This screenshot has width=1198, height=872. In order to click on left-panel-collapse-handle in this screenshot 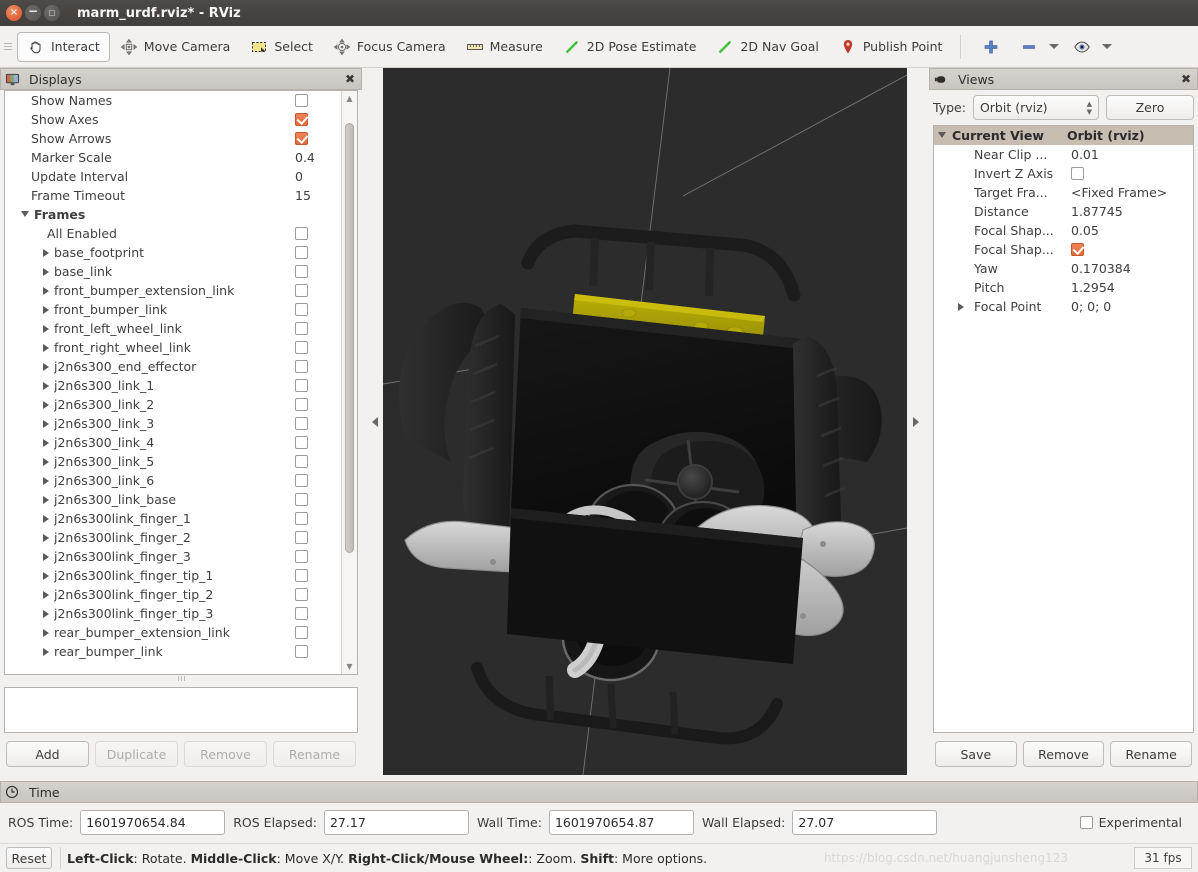, I will do `click(374, 421)`.